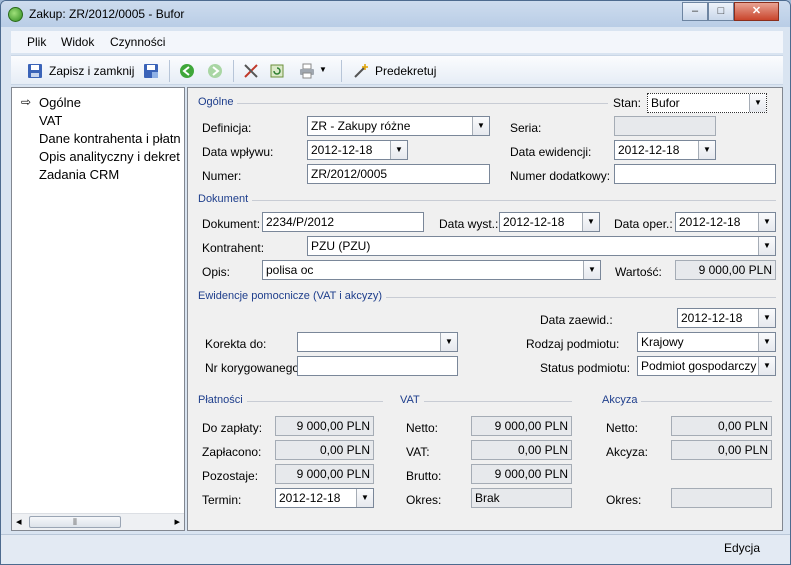 This screenshot has height=565, width=791. Describe the element at coordinates (231, 224) in the screenshot. I see `dokument-label: Dokument:` at that location.